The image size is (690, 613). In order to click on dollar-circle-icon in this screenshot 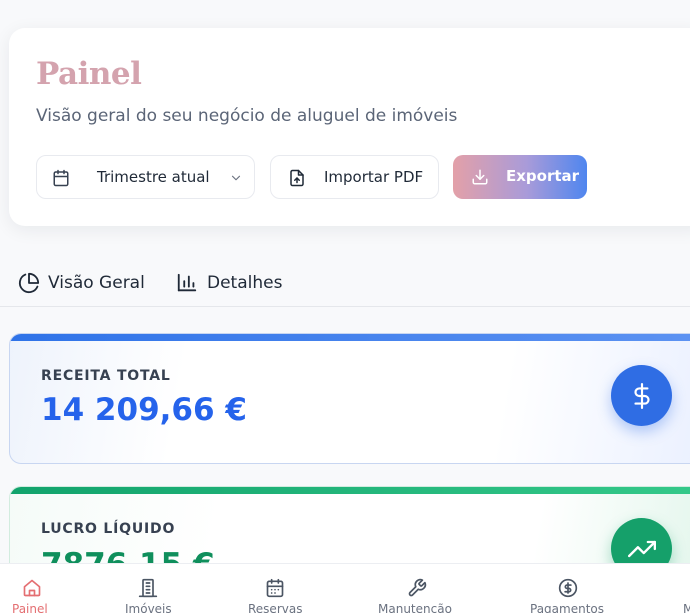, I will do `click(568, 590)`.